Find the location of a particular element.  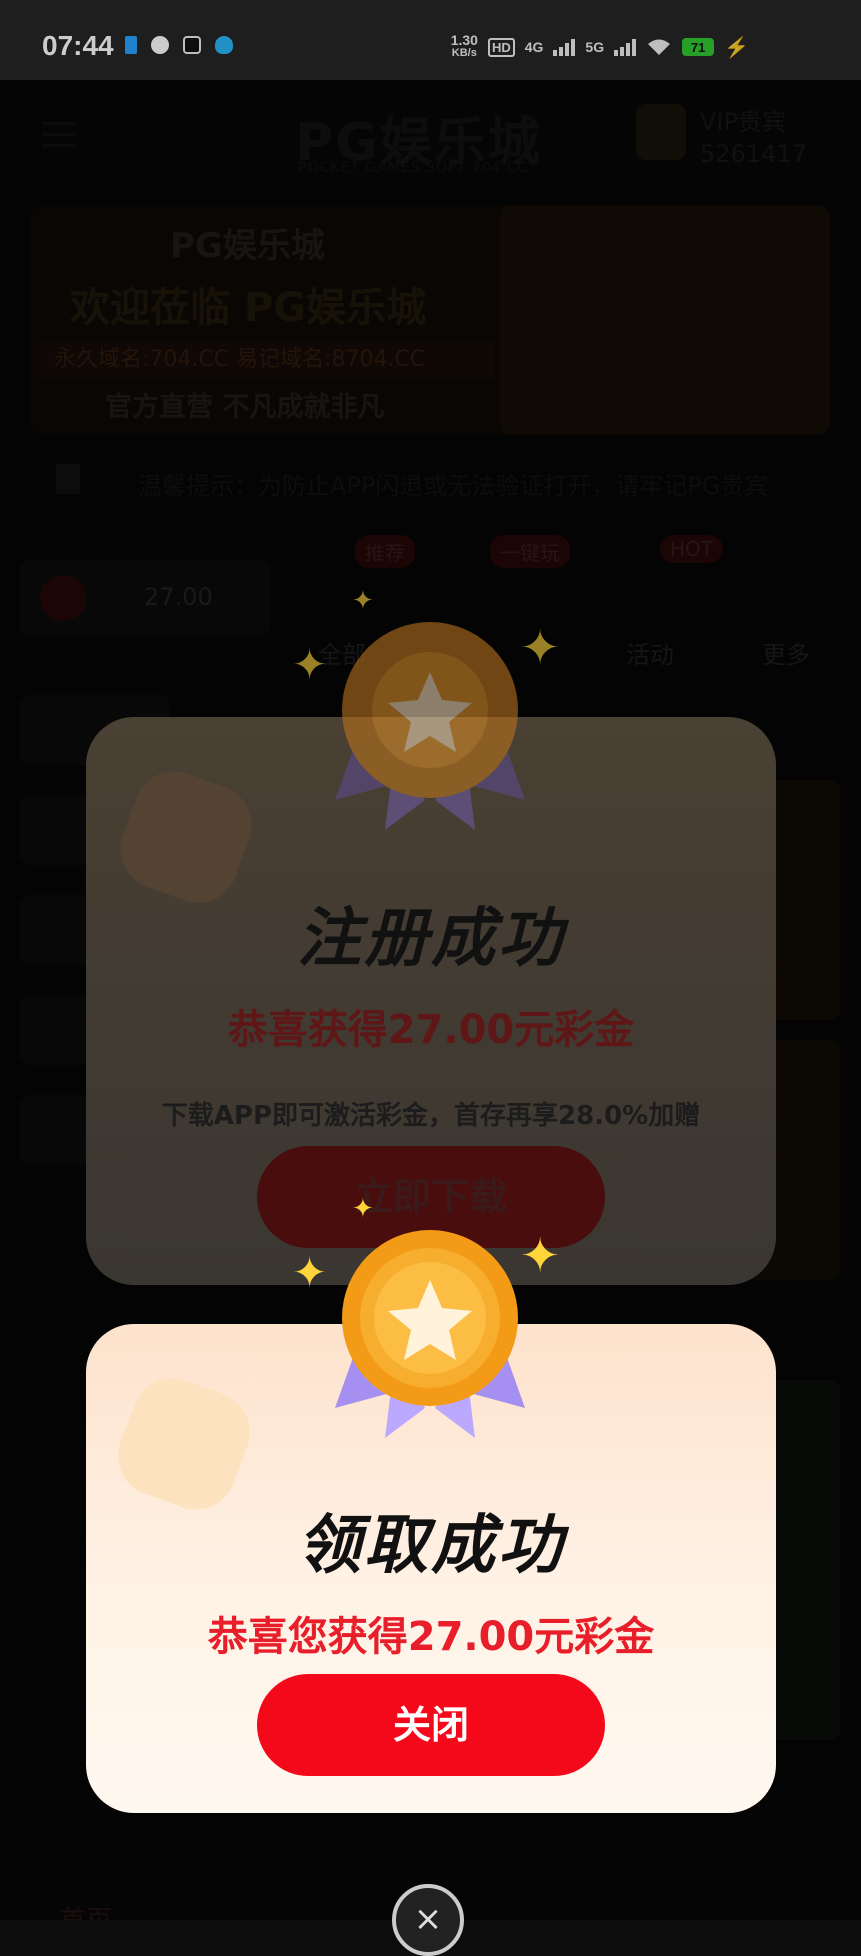

modal-subtitle: 恭喜获得27.00元彩金 is located at coordinates (431, 1030).